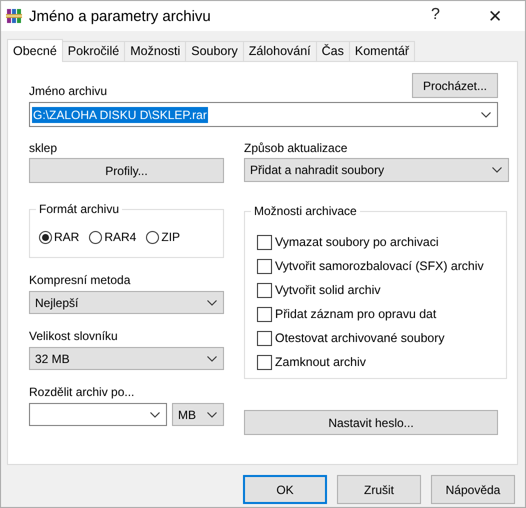 This screenshot has width=526, height=508. Describe the element at coordinates (435, 15) in the screenshot. I see `help-button: ?` at that location.